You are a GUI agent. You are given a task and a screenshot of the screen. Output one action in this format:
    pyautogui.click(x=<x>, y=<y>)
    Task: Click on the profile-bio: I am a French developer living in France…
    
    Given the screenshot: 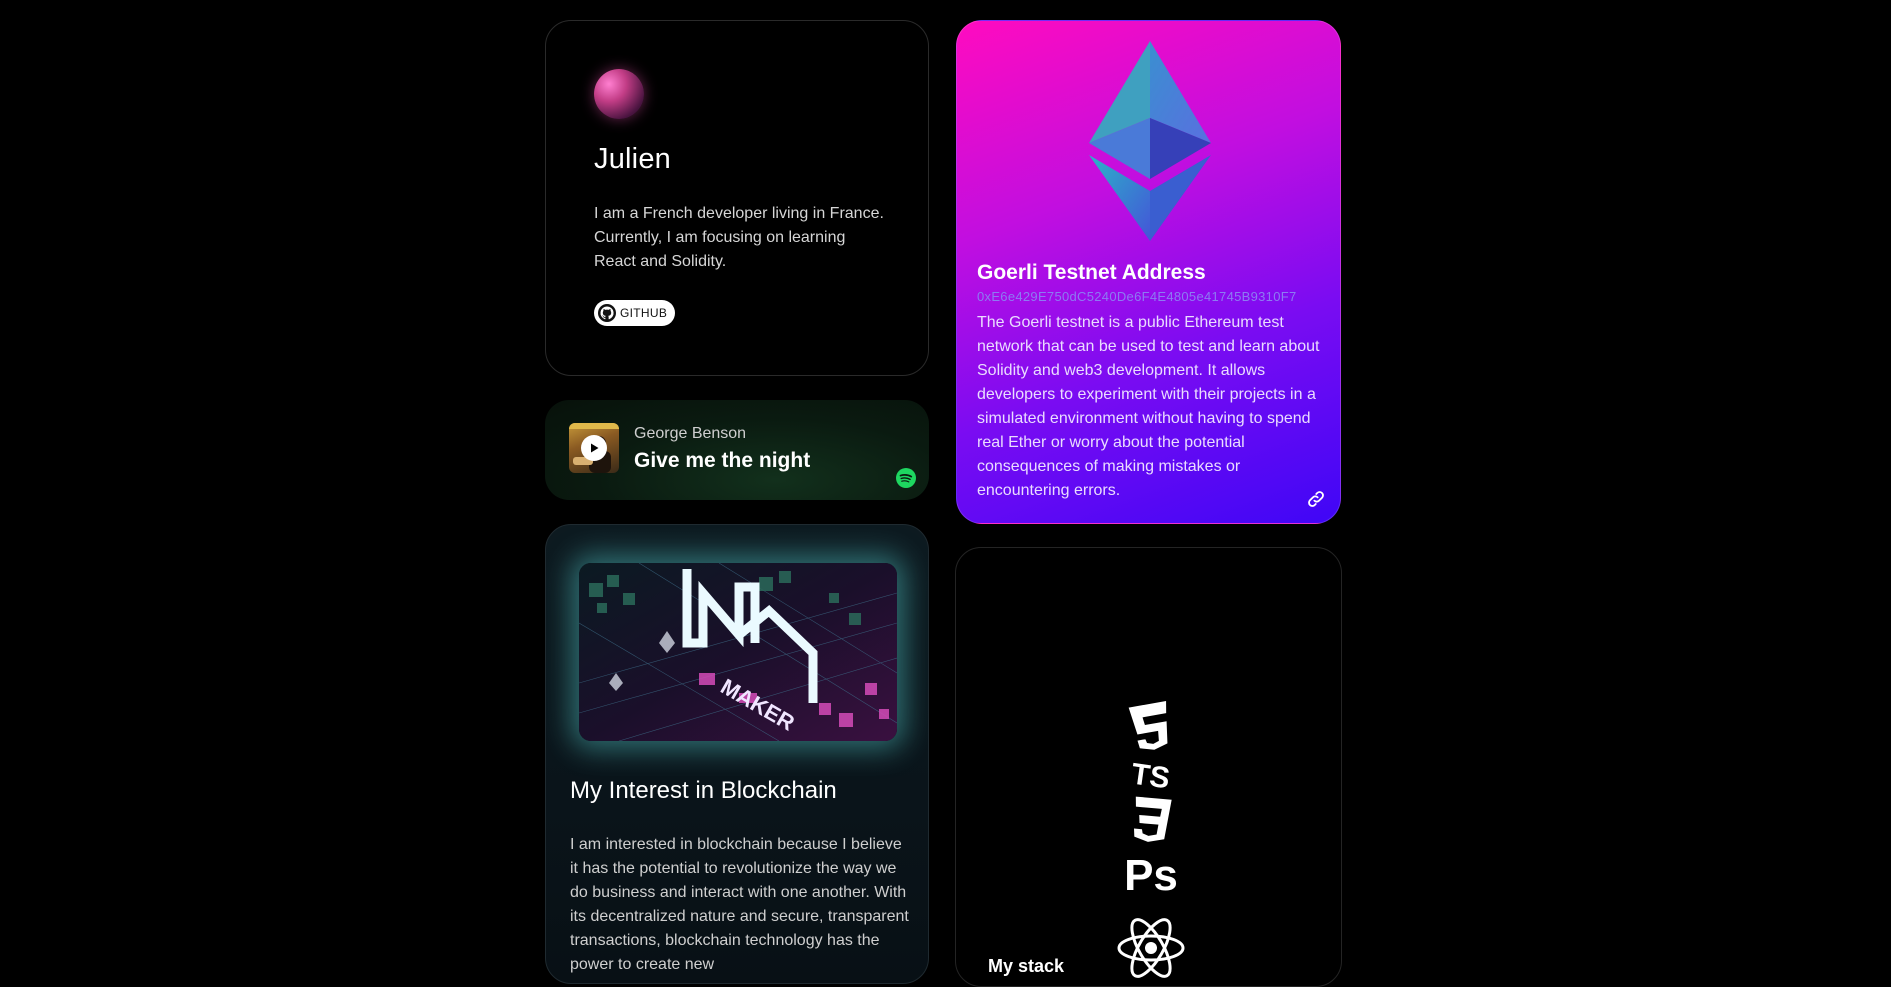 What is the action you would take?
    pyautogui.click(x=739, y=237)
    